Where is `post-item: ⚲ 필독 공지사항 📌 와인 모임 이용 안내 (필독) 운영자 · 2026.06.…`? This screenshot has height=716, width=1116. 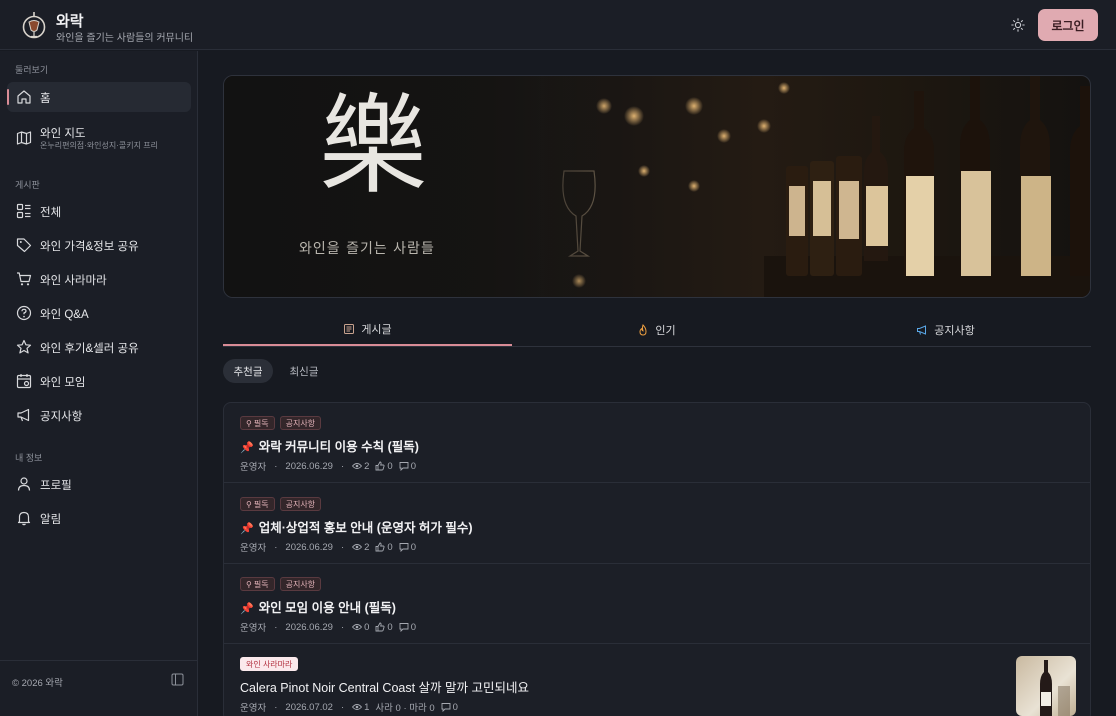 post-item: ⚲ 필독 공지사항 📌 와인 모임 이용 안내 (필독) 운영자 · 2026.06.… is located at coordinates (657, 604).